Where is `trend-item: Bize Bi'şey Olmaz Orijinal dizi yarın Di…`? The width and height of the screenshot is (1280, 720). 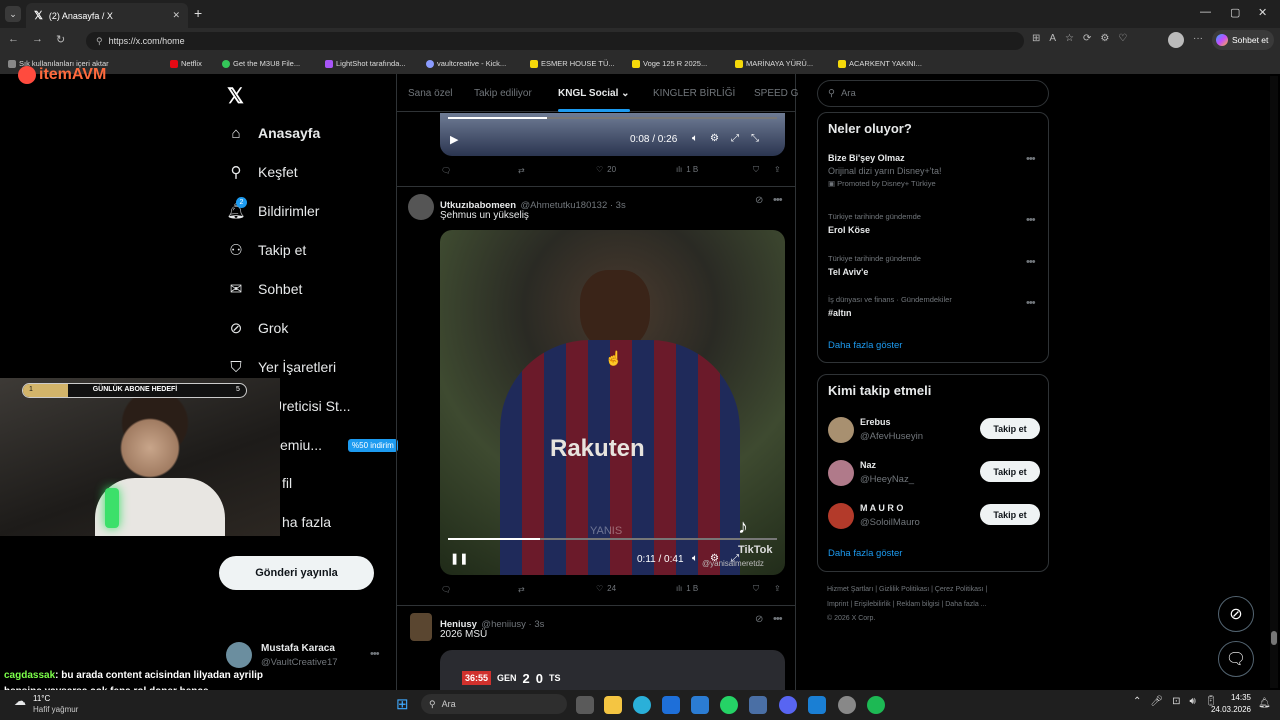
trend-item: Bize Bi'şey Olmaz Orijinal dizi yarın Di… is located at coordinates (934, 170).